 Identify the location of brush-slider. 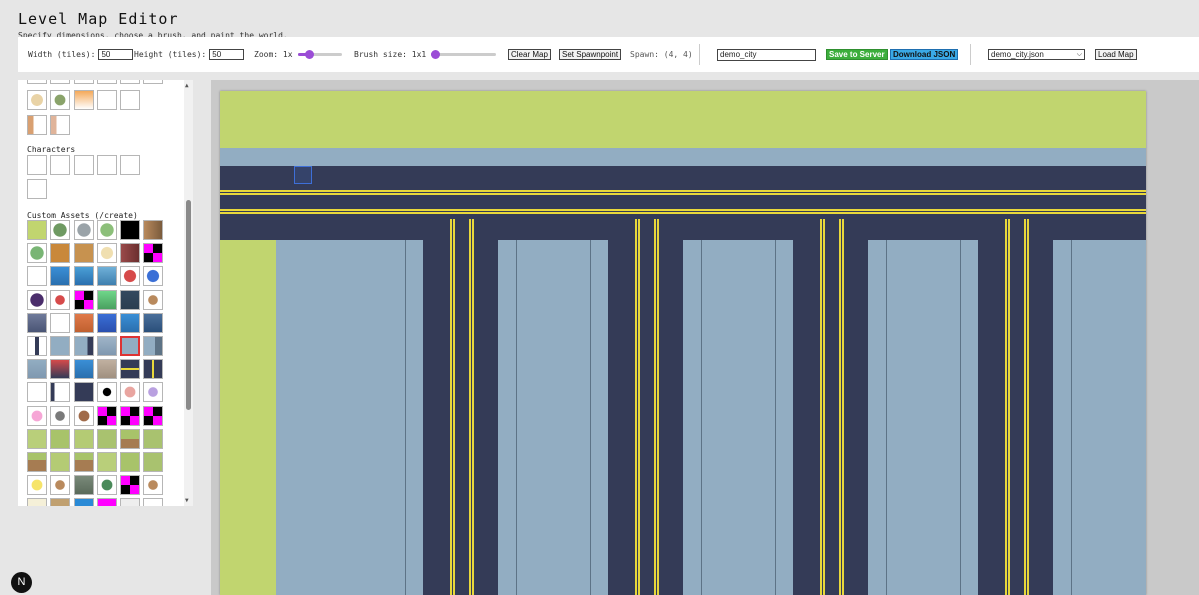
(464, 54).